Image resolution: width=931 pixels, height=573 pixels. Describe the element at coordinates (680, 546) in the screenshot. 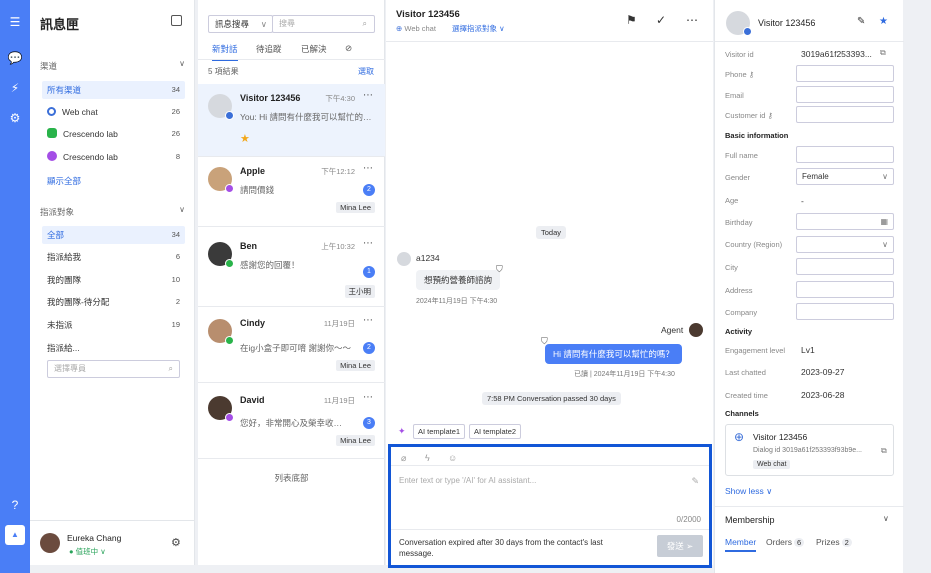

I see `send-button: 發送 ➢` at that location.